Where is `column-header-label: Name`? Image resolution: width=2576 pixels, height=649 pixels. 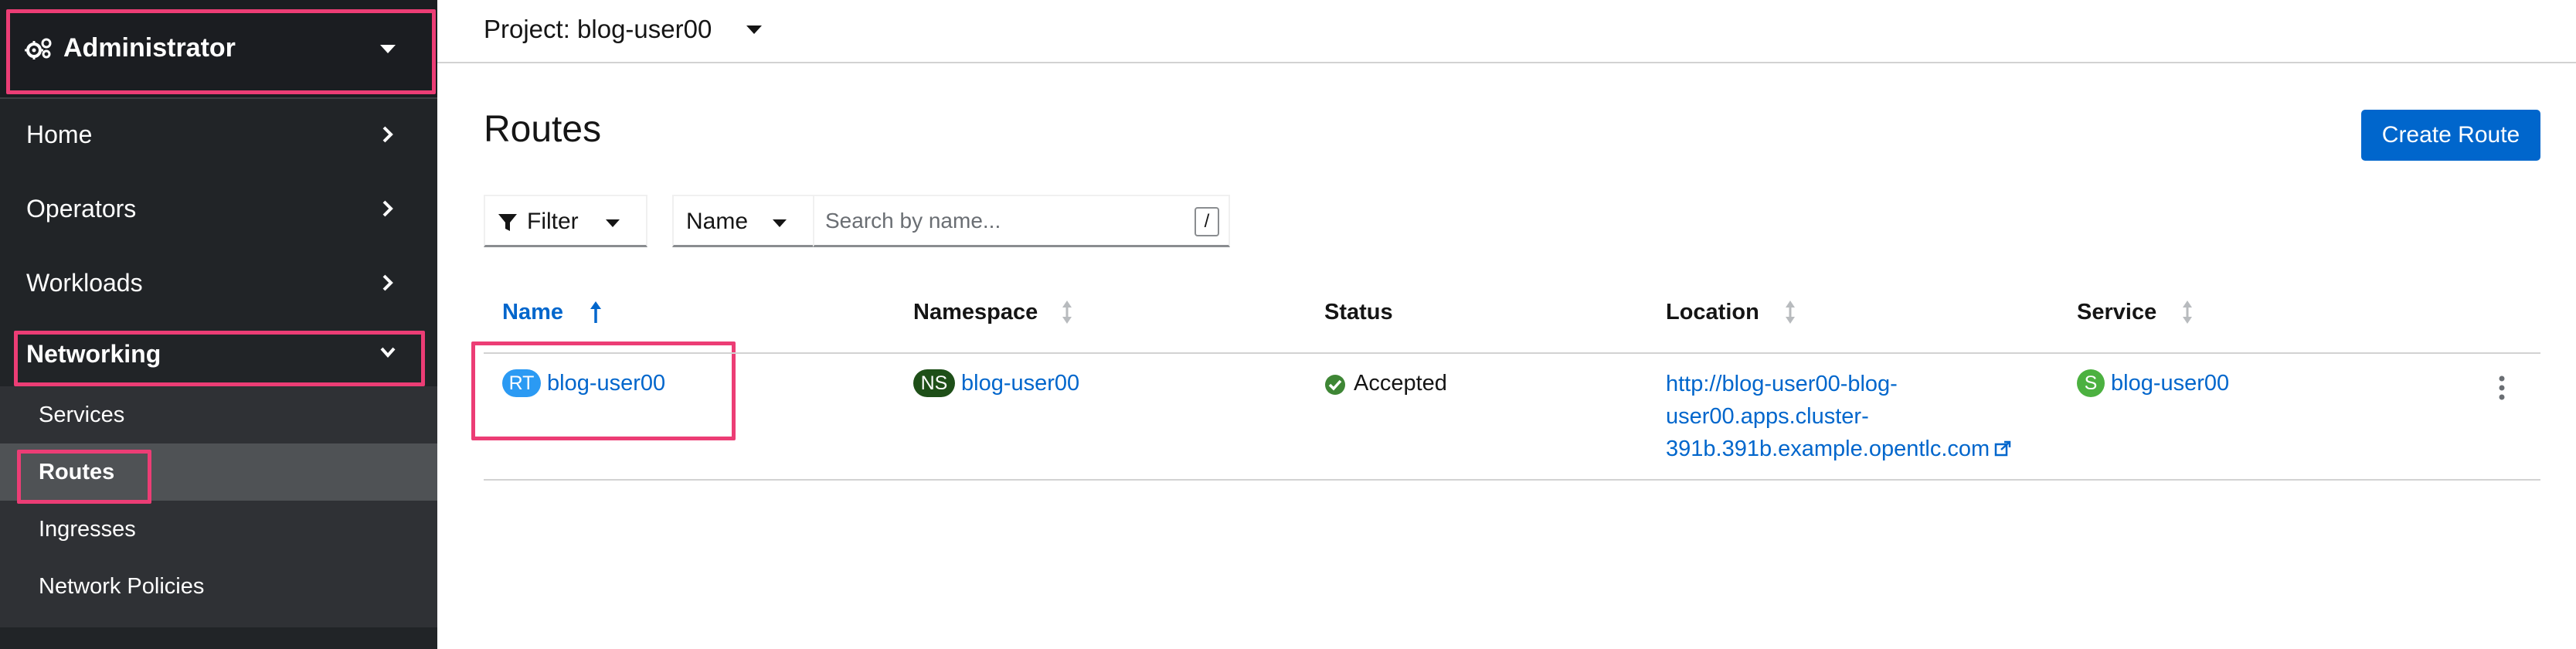
column-header-label: Name is located at coordinates (532, 312).